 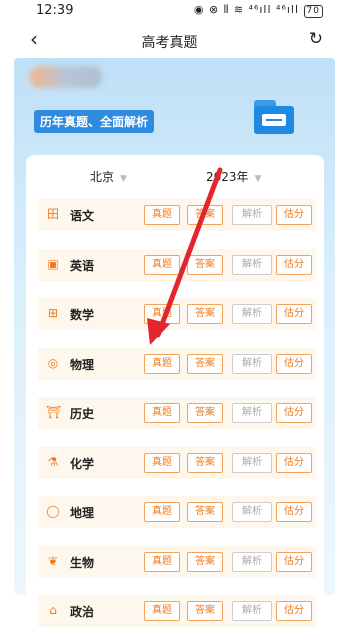 What do you see at coordinates (66, 77) in the screenshot?
I see `blurred-logo` at bounding box center [66, 77].